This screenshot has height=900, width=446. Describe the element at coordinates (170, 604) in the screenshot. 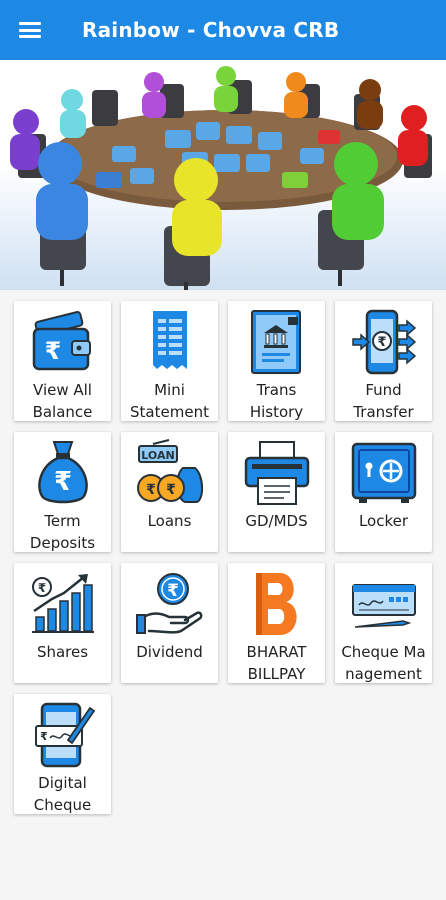

I see `hand-coin-icon: ₹` at that location.